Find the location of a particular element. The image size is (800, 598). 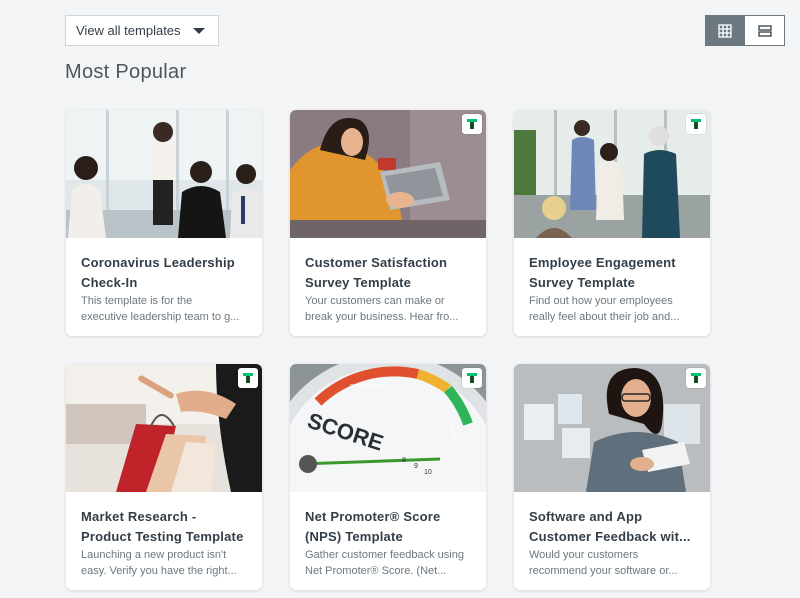

view-toggle is located at coordinates (745, 30).